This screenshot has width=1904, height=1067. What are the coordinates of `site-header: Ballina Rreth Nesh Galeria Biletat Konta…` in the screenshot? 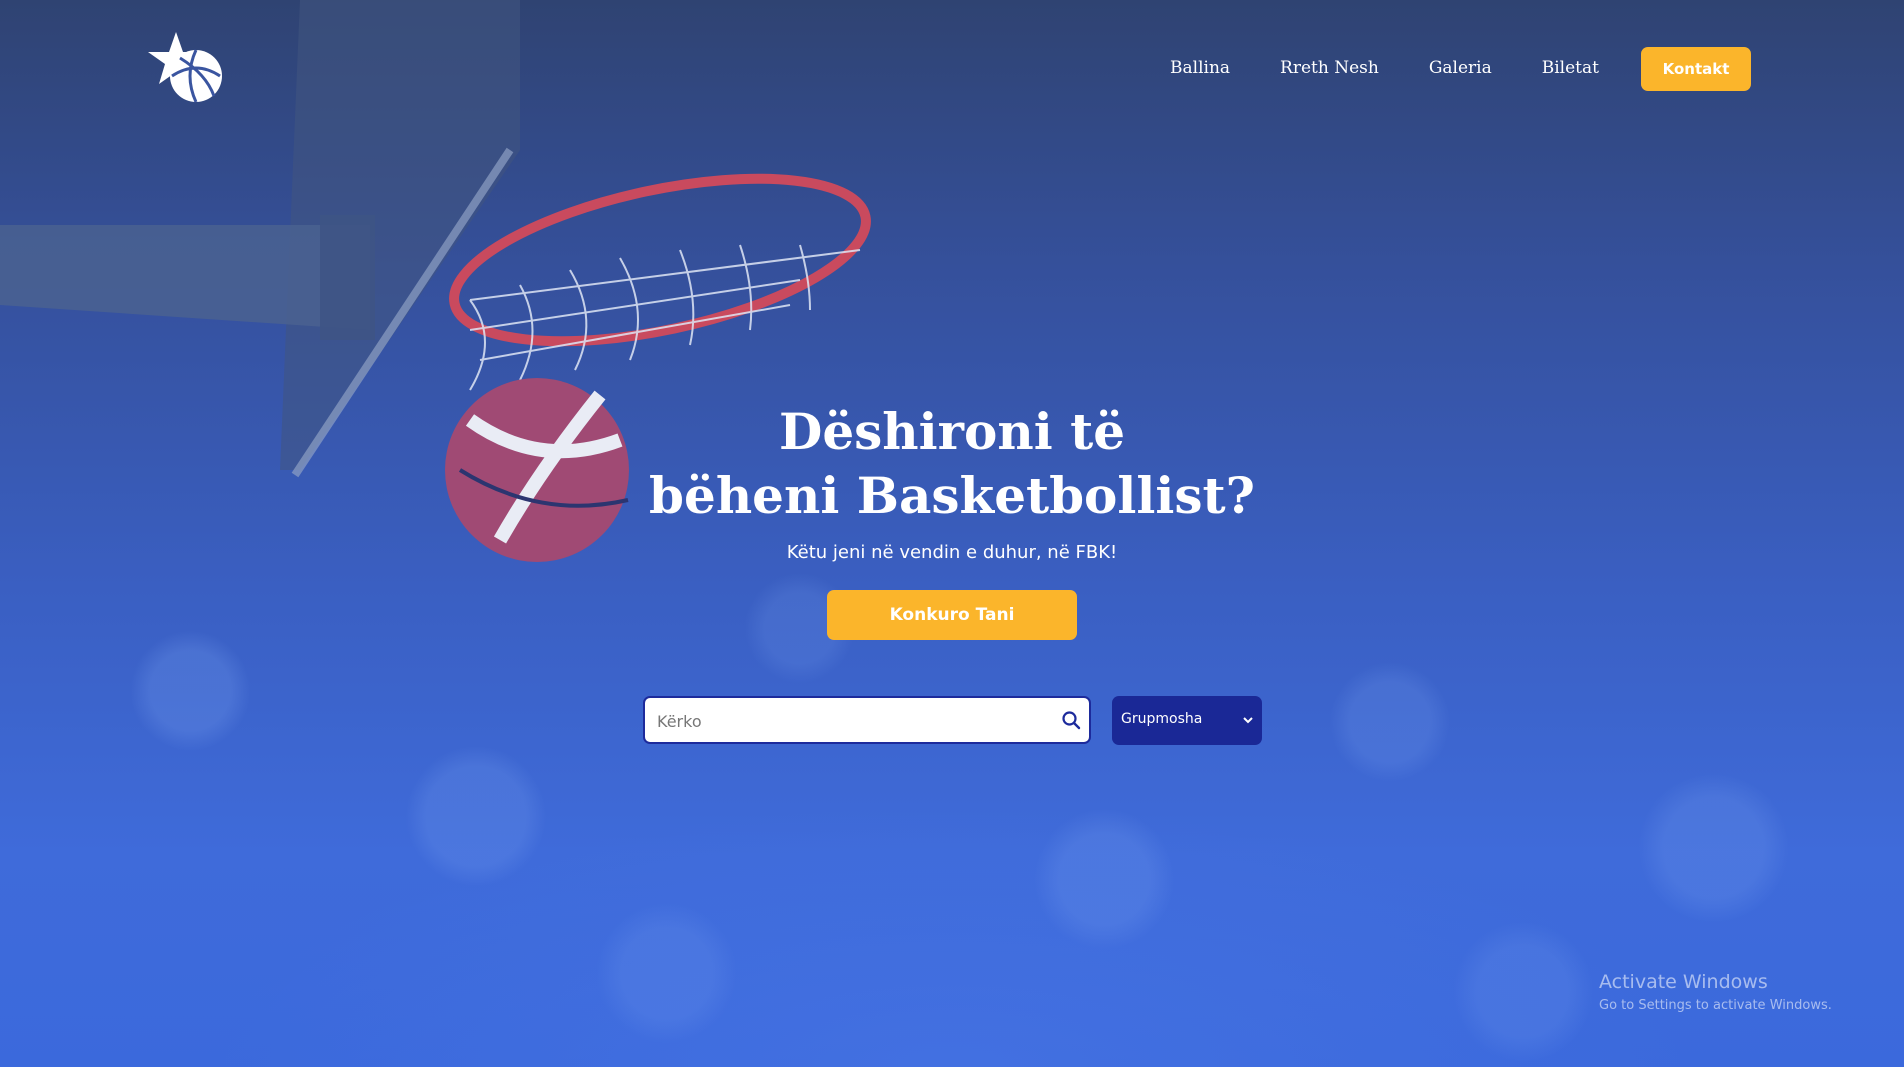 It's located at (952, 70).